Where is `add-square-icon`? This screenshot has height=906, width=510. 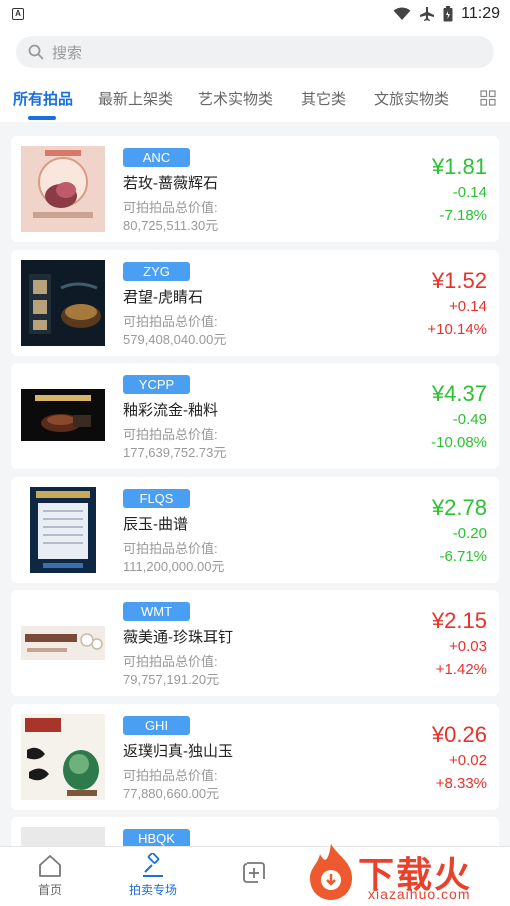 add-square-icon is located at coordinates (254, 872).